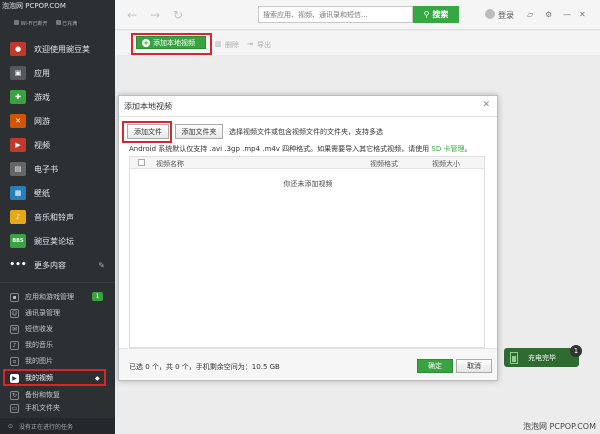  What do you see at coordinates (42, 97) in the screenshot?
I see `nav-label: 游戏` at bounding box center [42, 97].